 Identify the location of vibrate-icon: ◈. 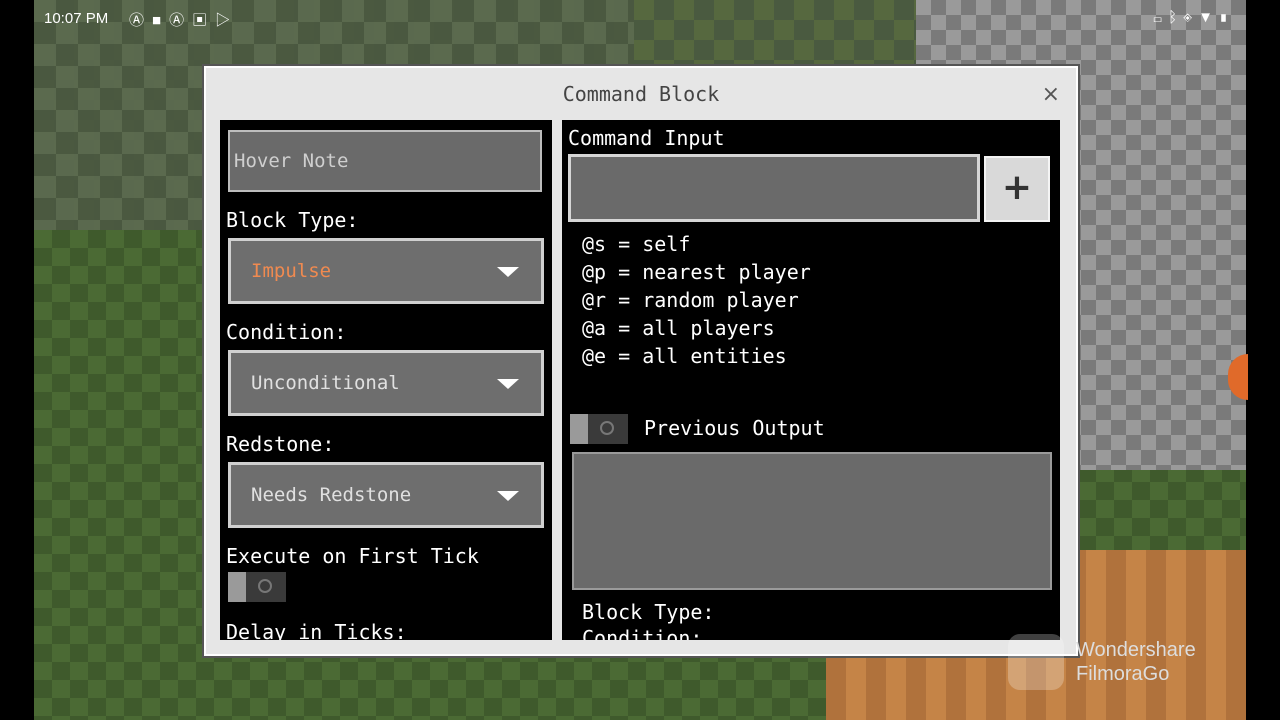
(1191, 17).